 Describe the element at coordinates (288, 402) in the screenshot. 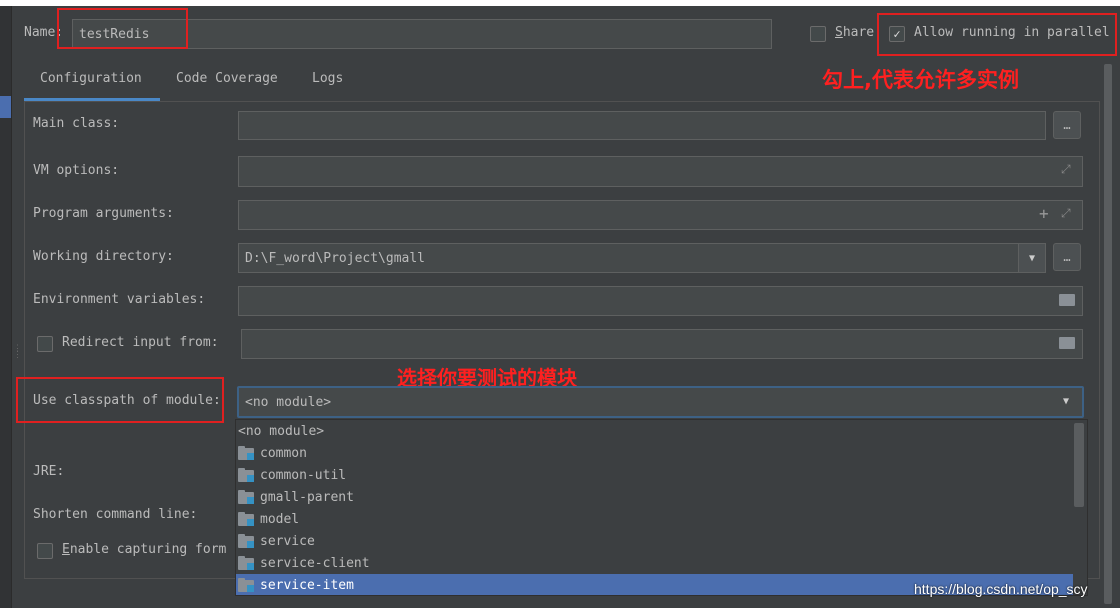

I see `classpath-module-value: <no module>` at that location.